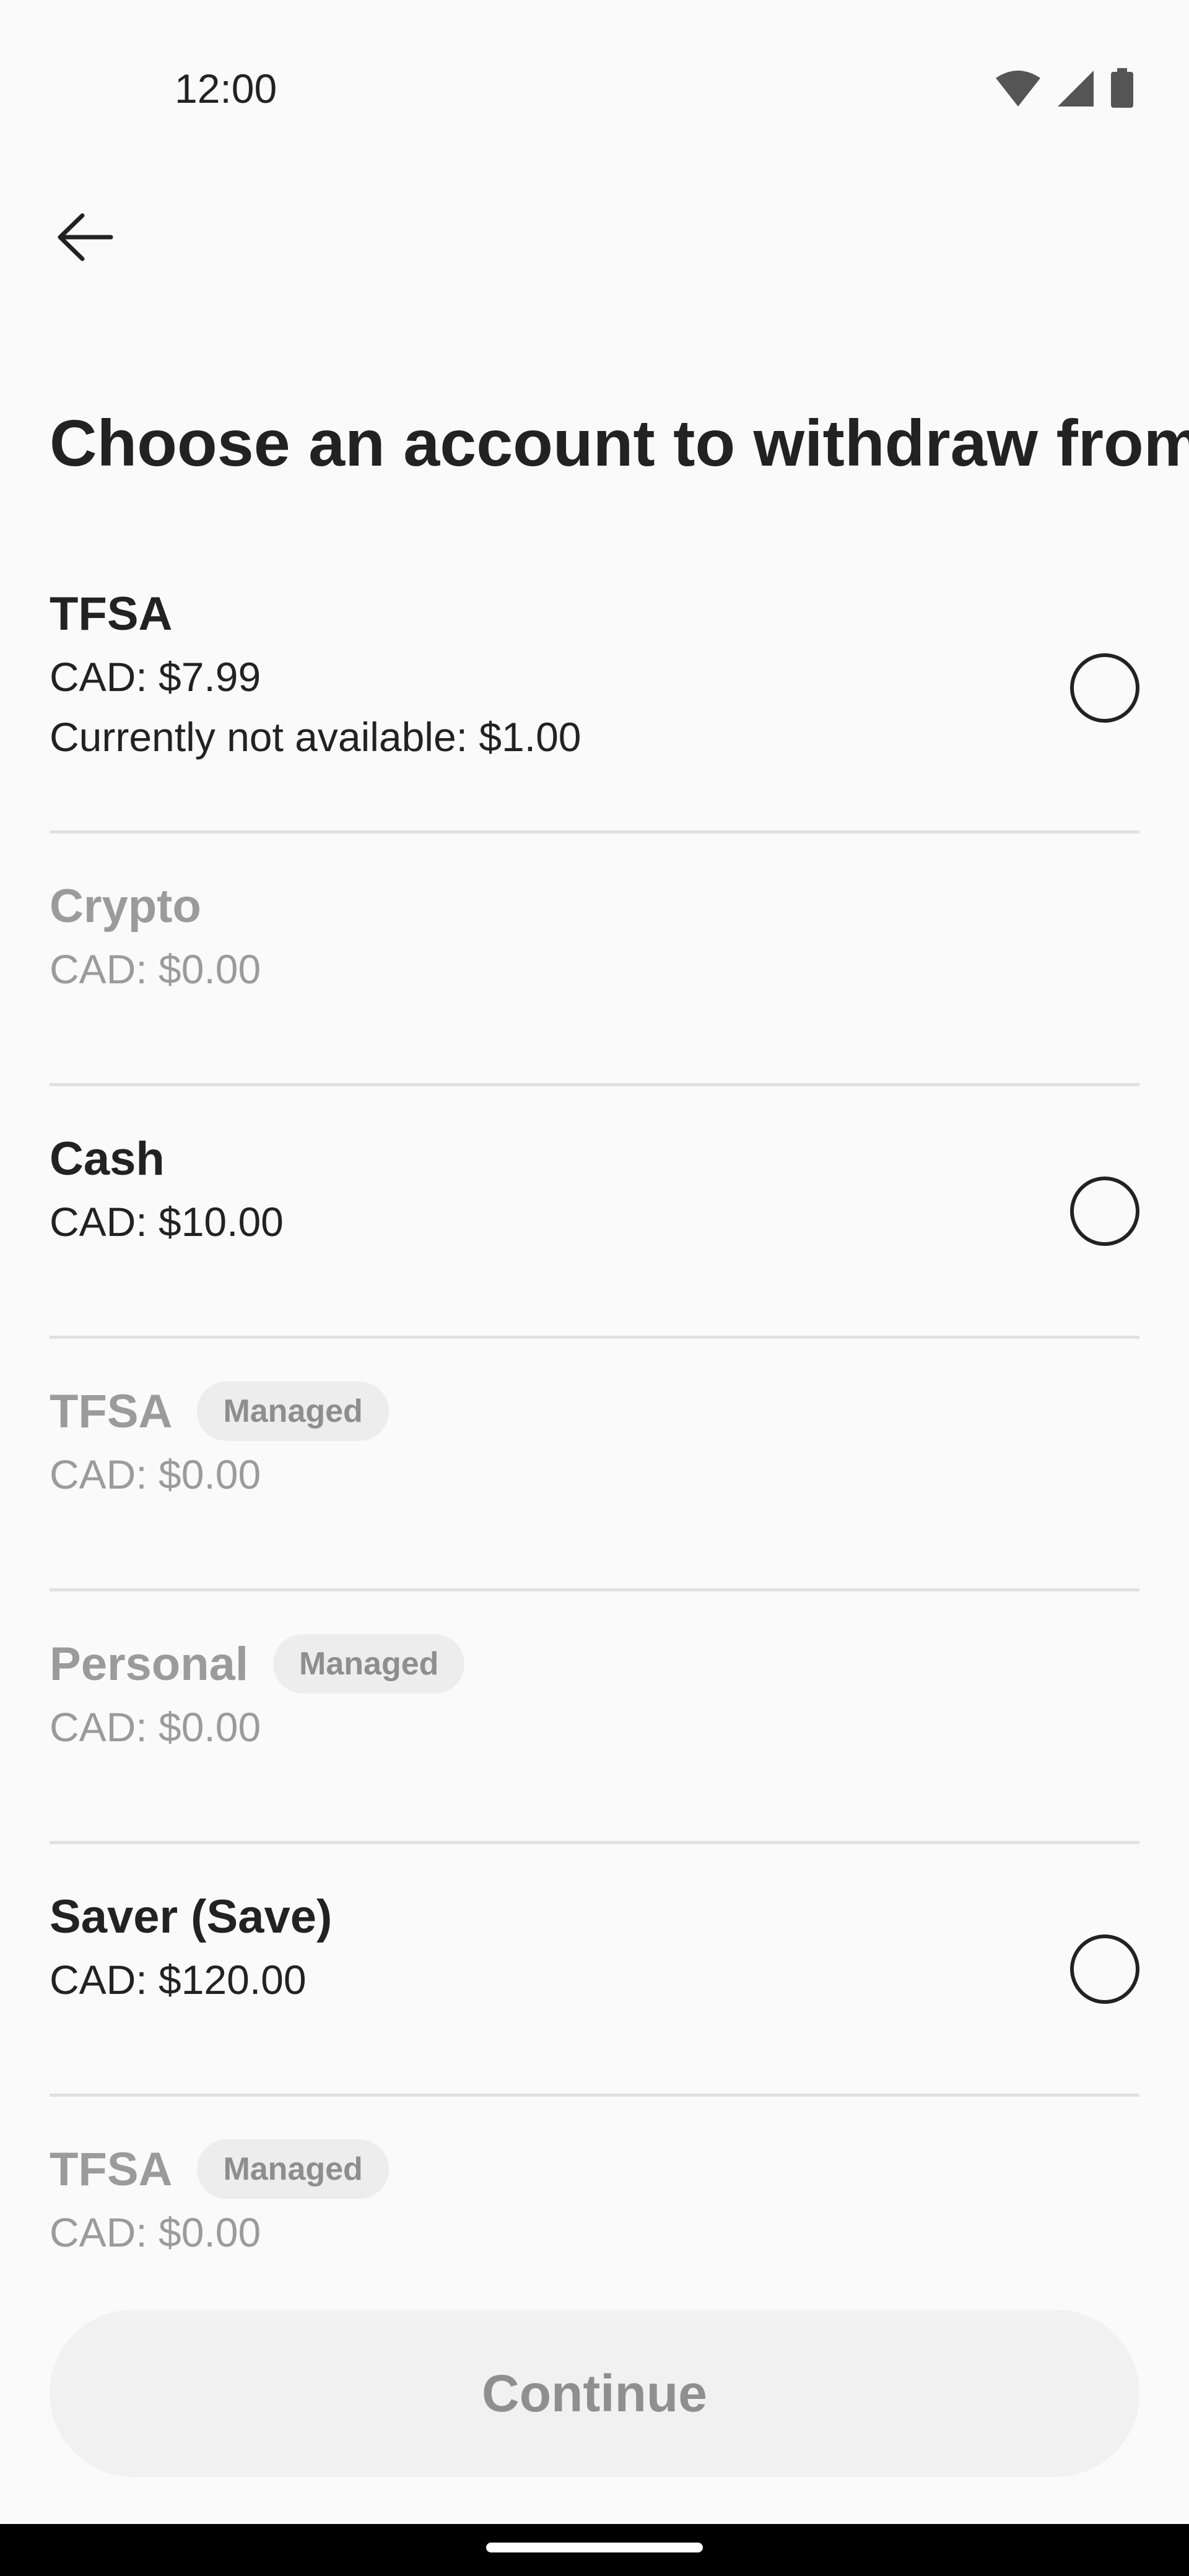  I want to click on account-name: Saver (Save), so click(191, 1916).